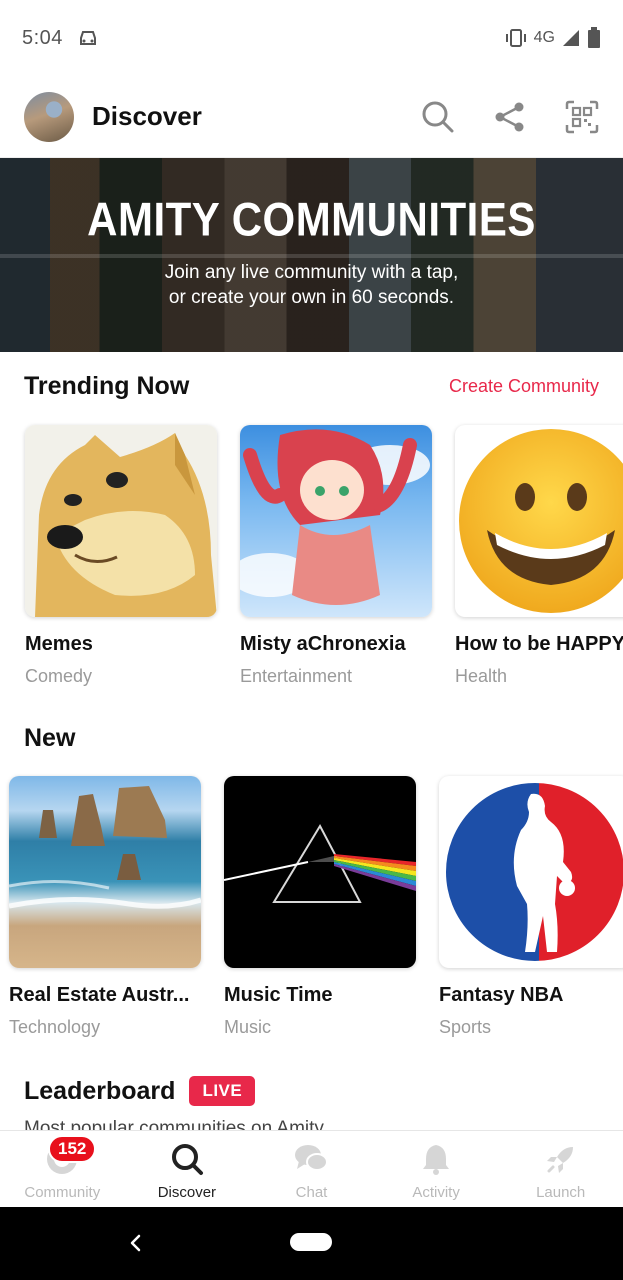 This screenshot has width=623, height=1280. Describe the element at coordinates (50, 738) in the screenshot. I see `new-title: New` at that location.